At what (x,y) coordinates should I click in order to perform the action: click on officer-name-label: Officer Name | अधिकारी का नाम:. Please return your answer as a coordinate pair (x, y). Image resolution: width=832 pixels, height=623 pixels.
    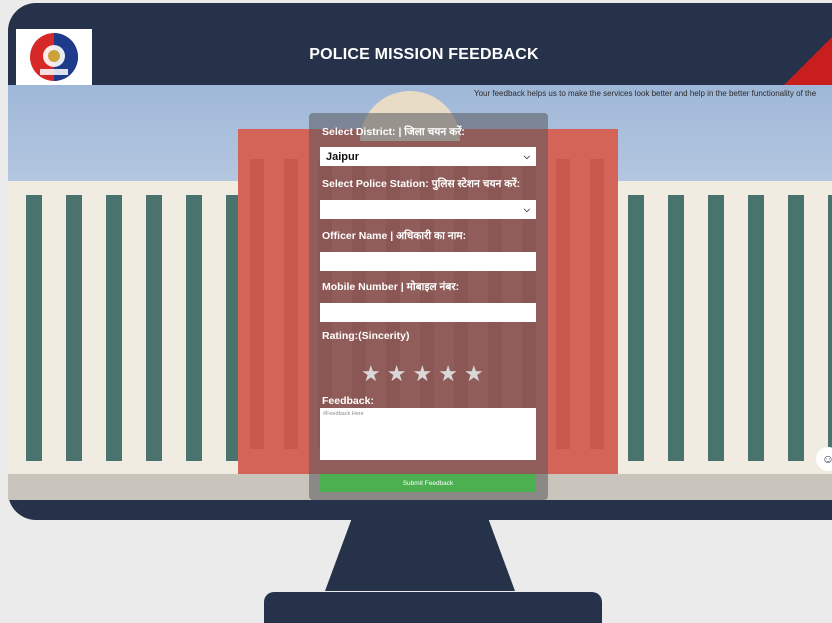
    Looking at the image, I should click on (394, 236).